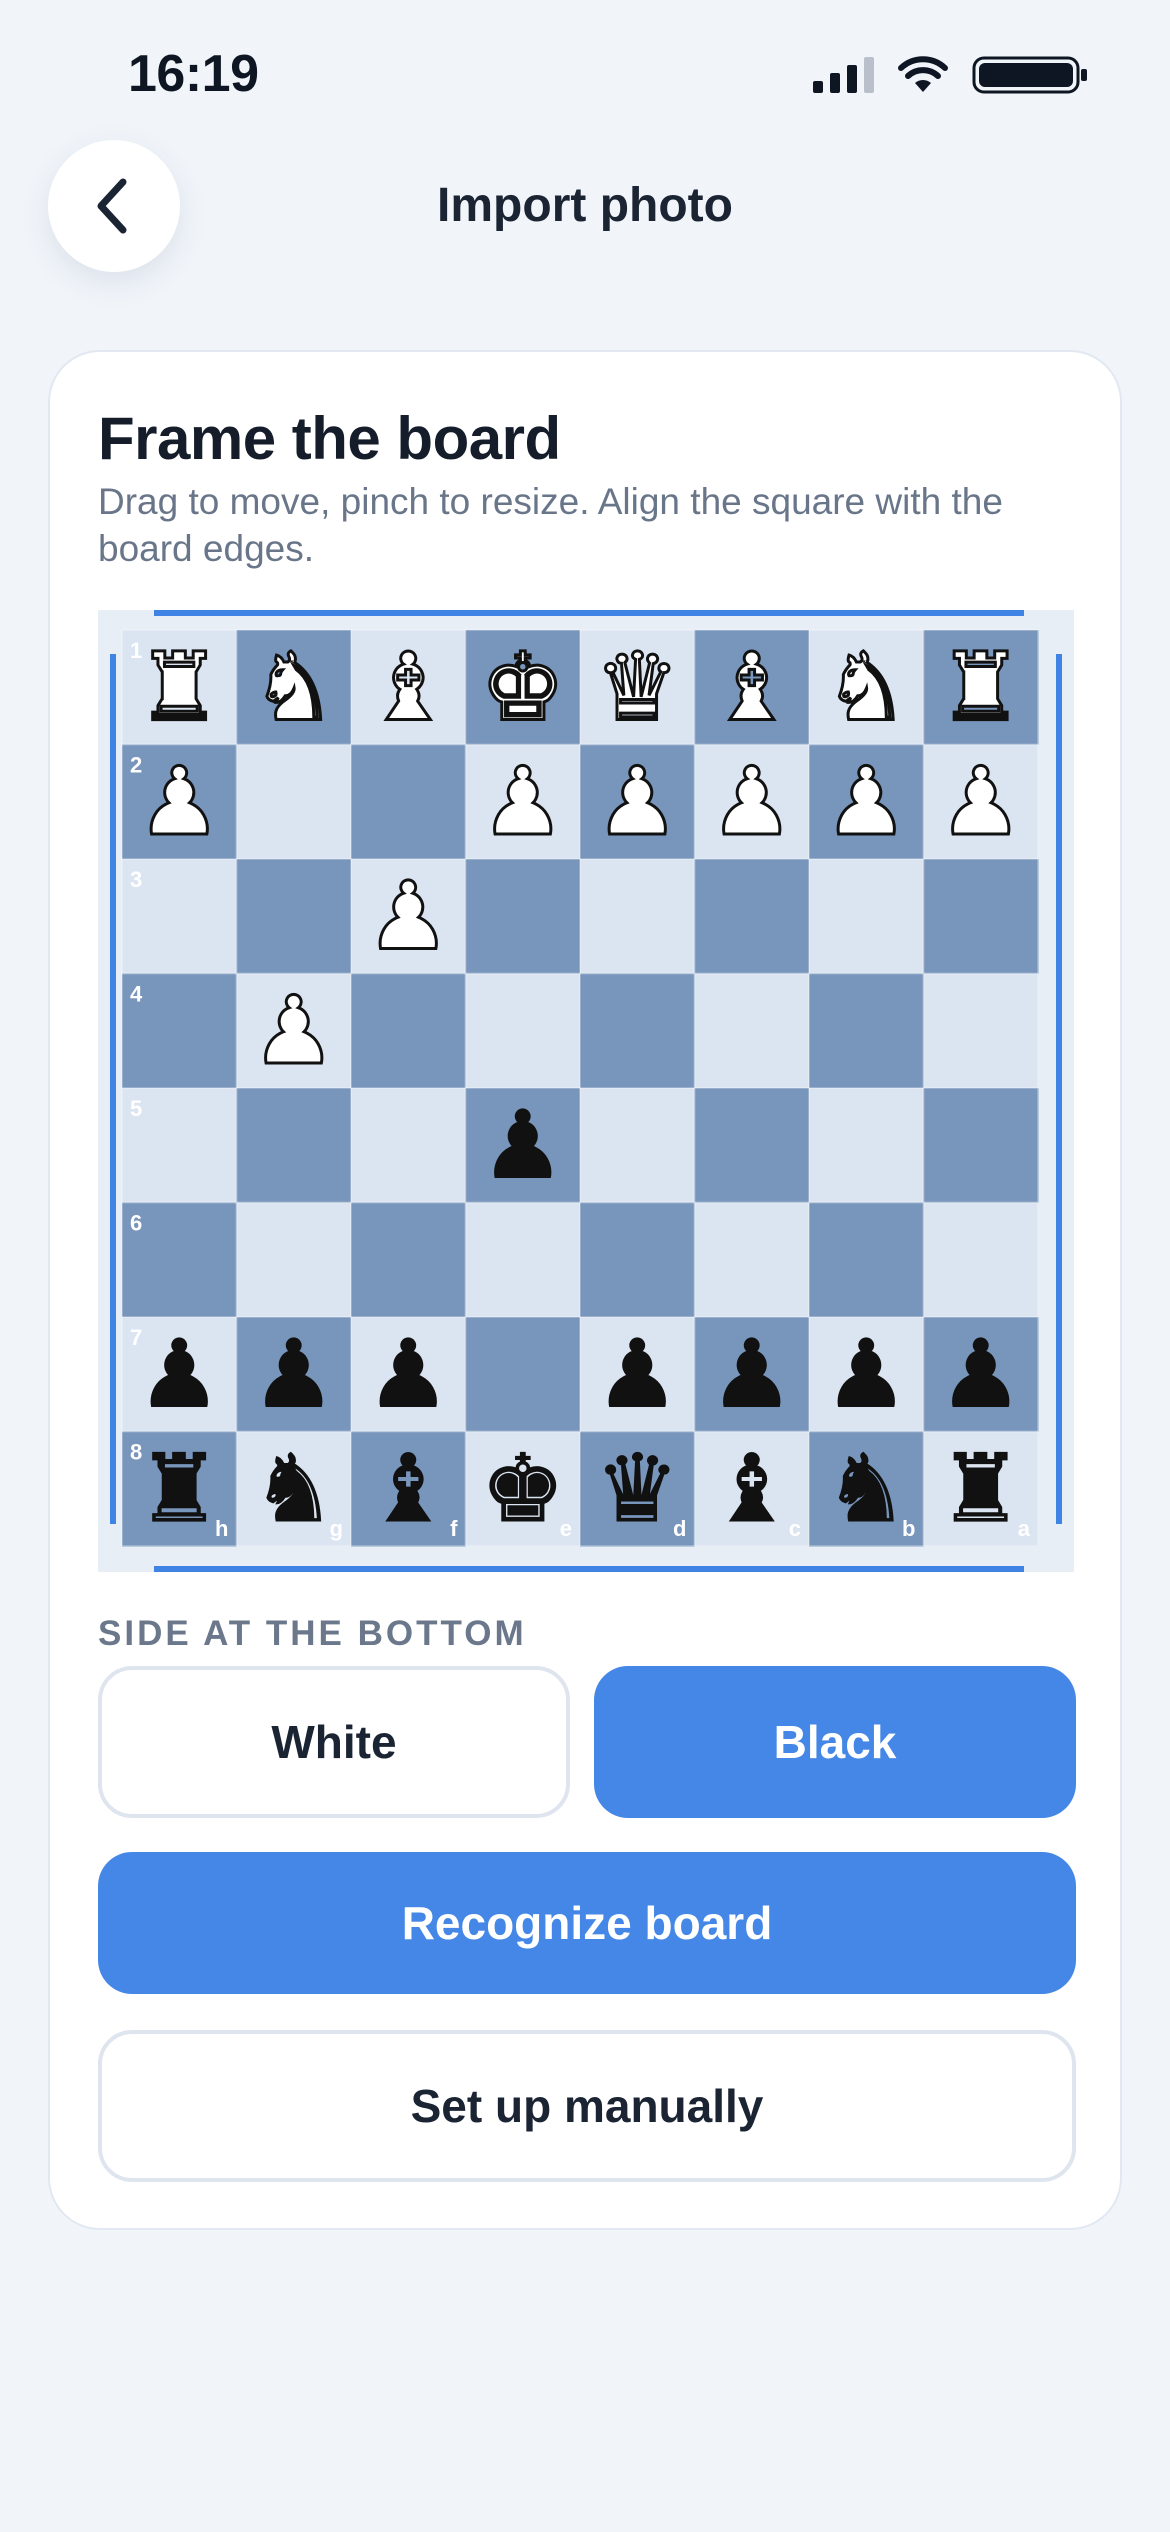  Describe the element at coordinates (329, 438) in the screenshot. I see `card-title: Frame the board` at that location.